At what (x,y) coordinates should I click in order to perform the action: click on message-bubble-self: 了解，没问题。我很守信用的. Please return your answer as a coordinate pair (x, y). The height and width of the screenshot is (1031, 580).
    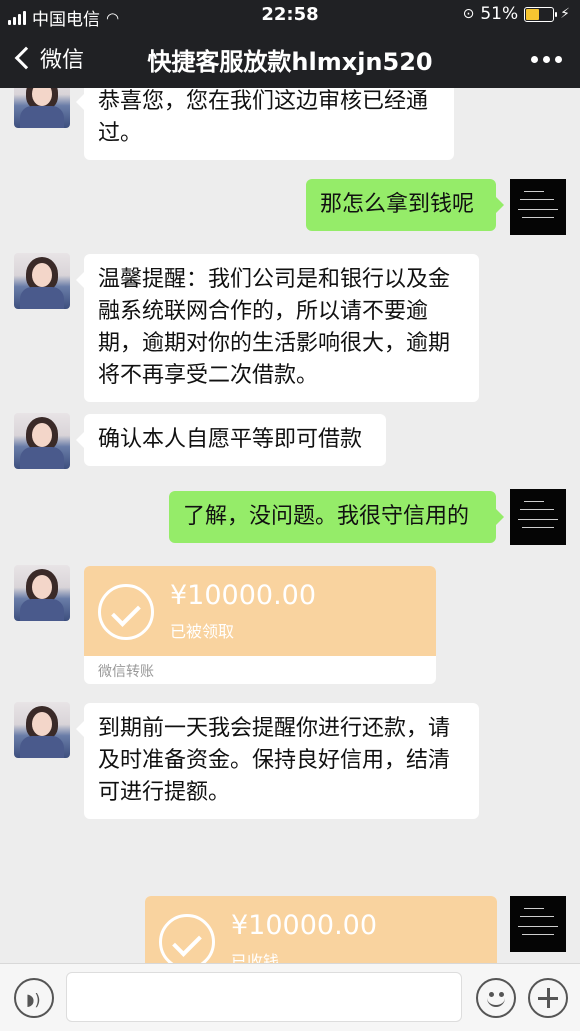
    Looking at the image, I should click on (336, 517).